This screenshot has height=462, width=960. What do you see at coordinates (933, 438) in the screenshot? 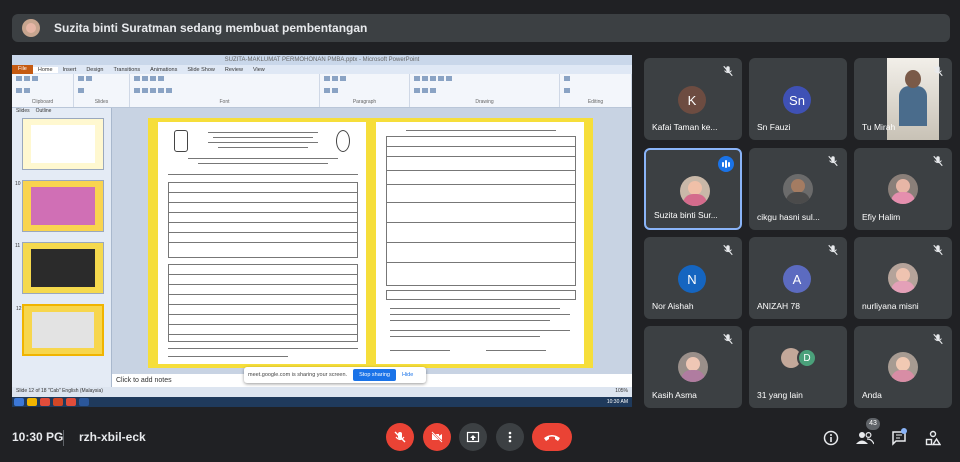
I see `activities-button` at bounding box center [933, 438].